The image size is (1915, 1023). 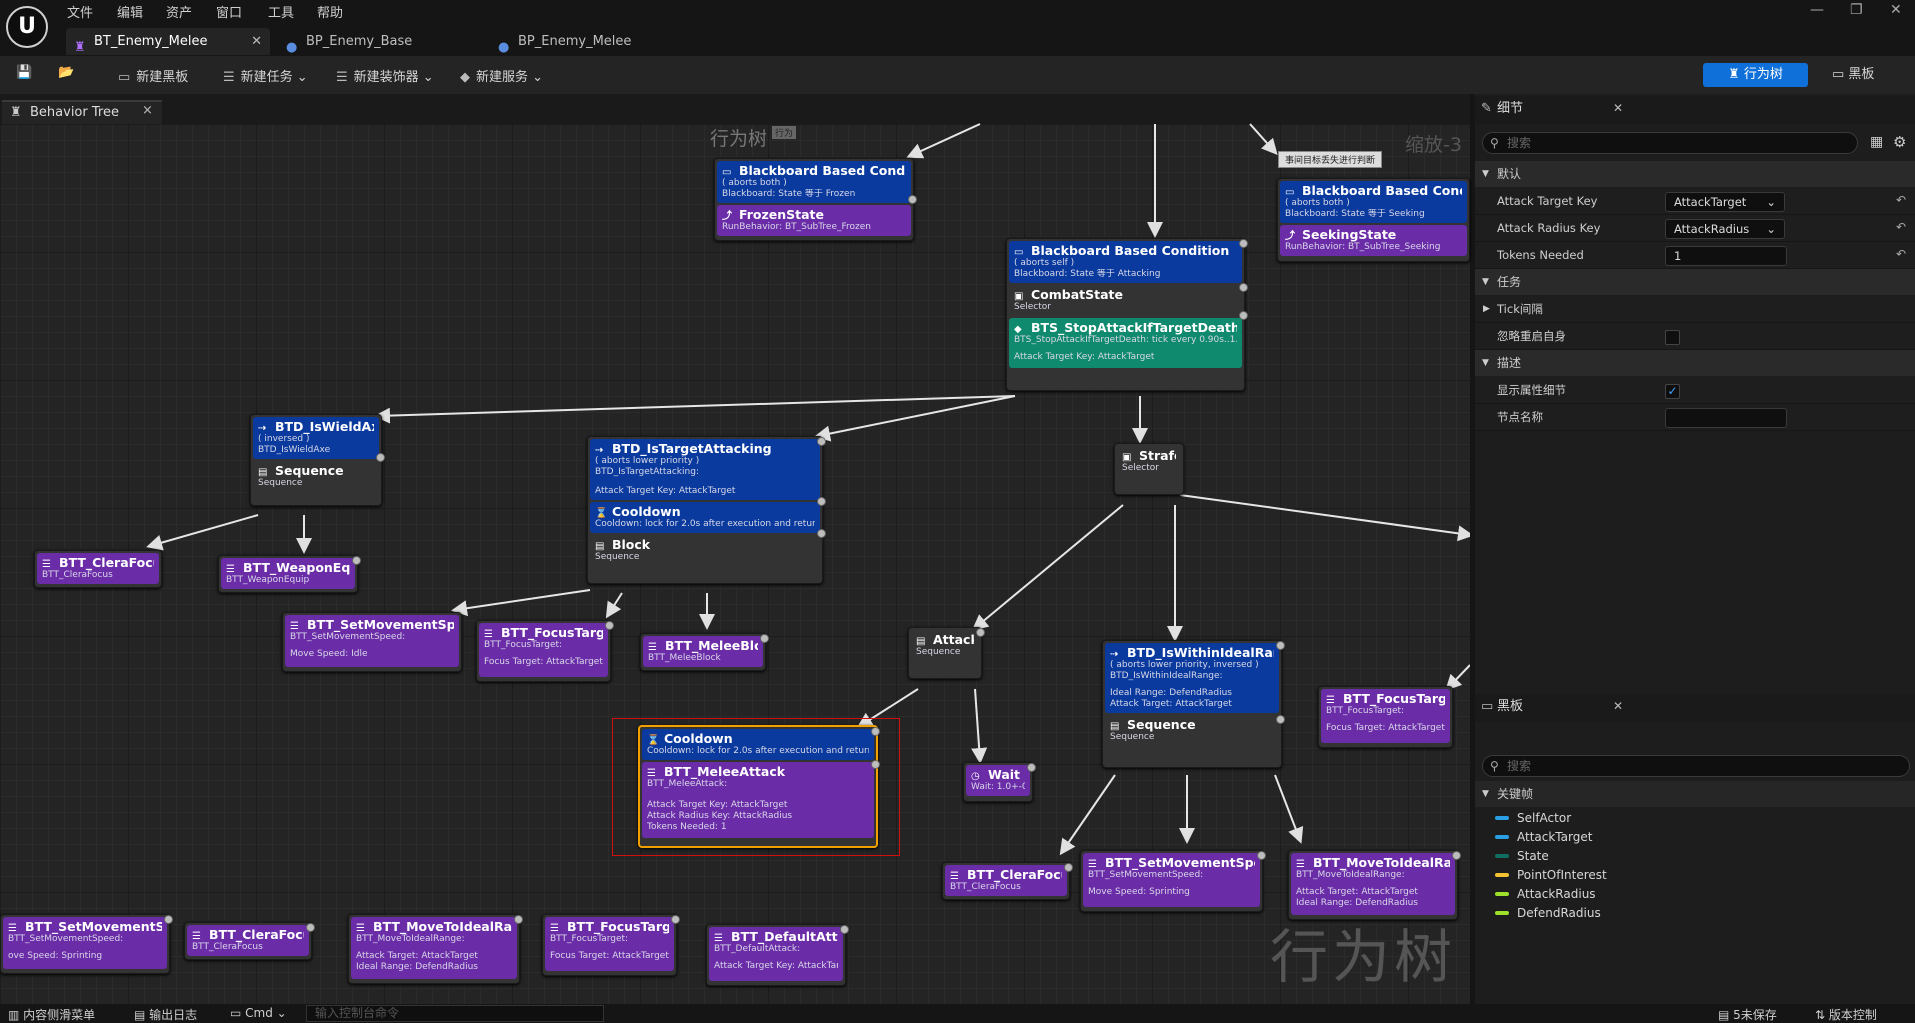 I want to click on tokens-needed-input: 1, so click(x=1726, y=256).